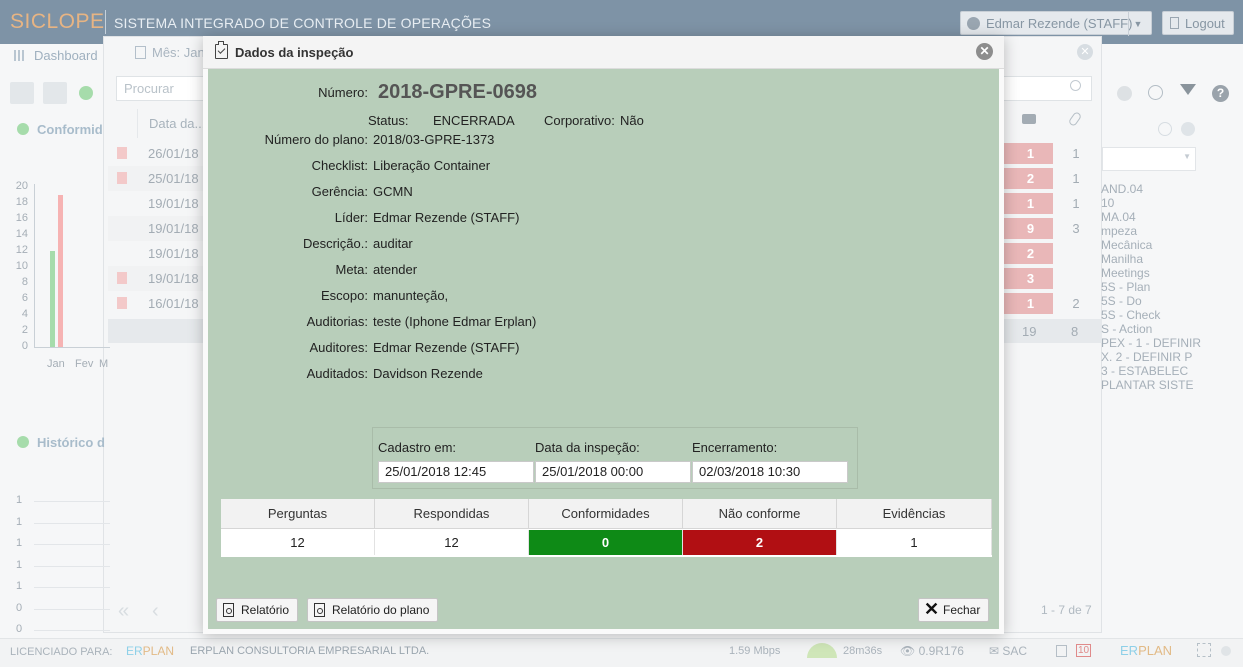 This screenshot has width=1243, height=667. Describe the element at coordinates (123, 611) in the screenshot. I see `pager-first-icon: «` at that location.